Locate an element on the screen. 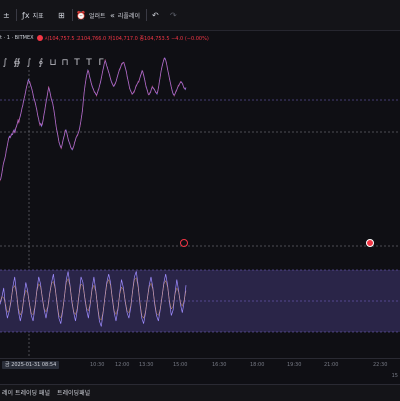  price-series-overlay is located at coordinates (93, 119).